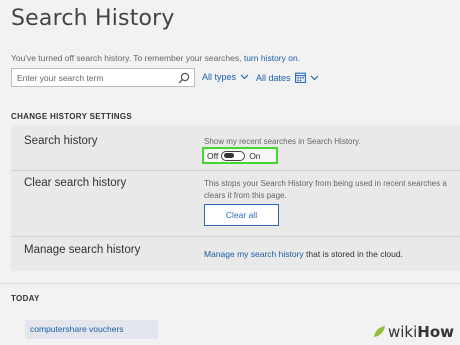 This screenshot has height=345, width=460. I want to click on turn-history-on-link: turn history on, so click(271, 58).